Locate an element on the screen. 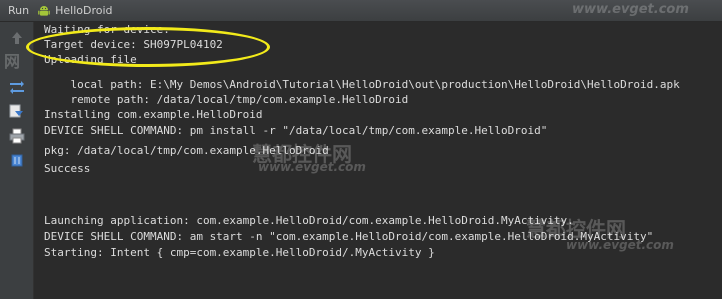 This screenshot has height=299, width=722. rerun-icon is located at coordinates (17, 88).